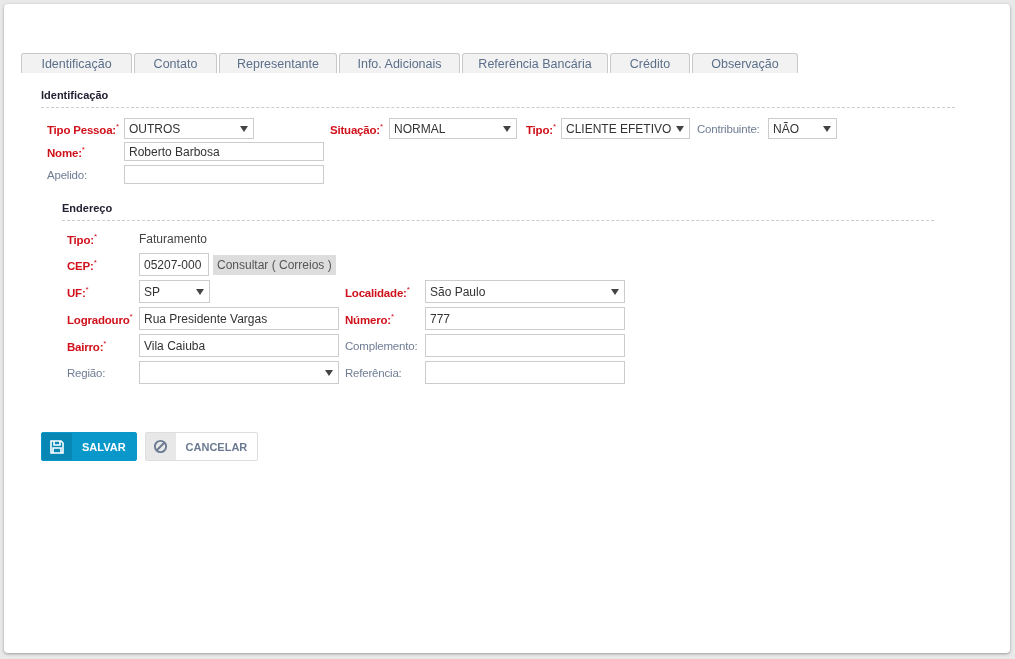  I want to click on field-label: Referência:, so click(374, 372).